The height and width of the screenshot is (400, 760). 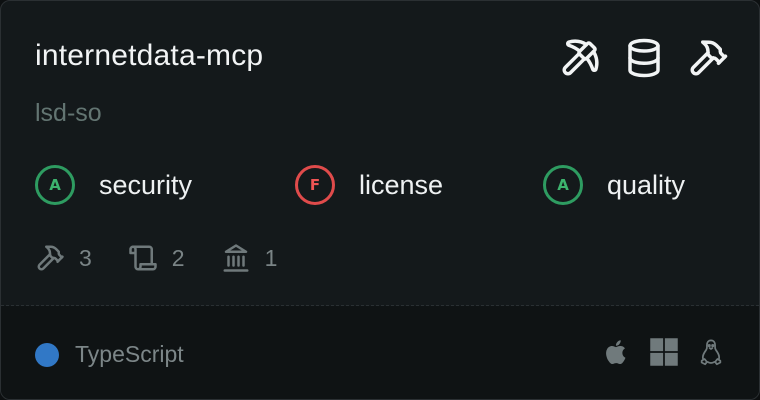 What do you see at coordinates (315, 185) in the screenshot?
I see `license-grade-badge: F` at bounding box center [315, 185].